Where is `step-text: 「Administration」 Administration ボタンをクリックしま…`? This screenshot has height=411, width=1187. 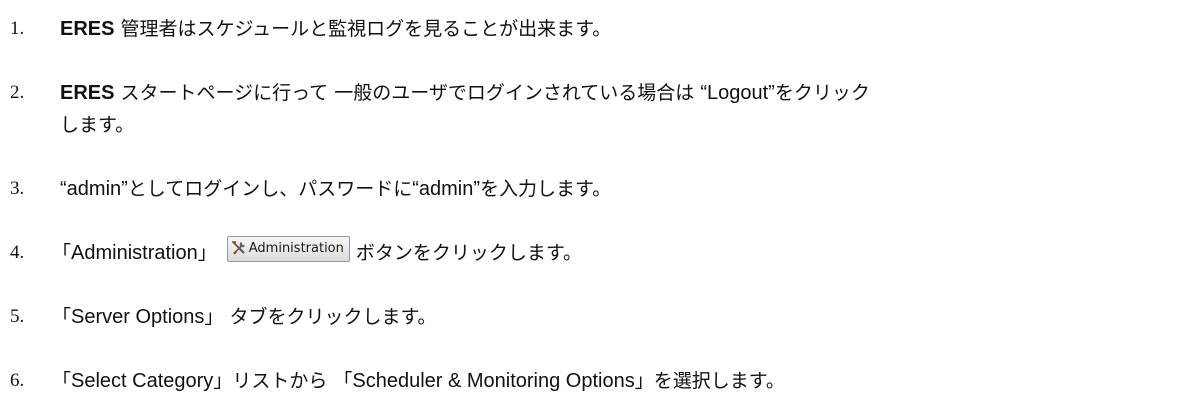 step-text: 「Administration」 Administration ボタンをクリックしま… is located at coordinates (612, 252).